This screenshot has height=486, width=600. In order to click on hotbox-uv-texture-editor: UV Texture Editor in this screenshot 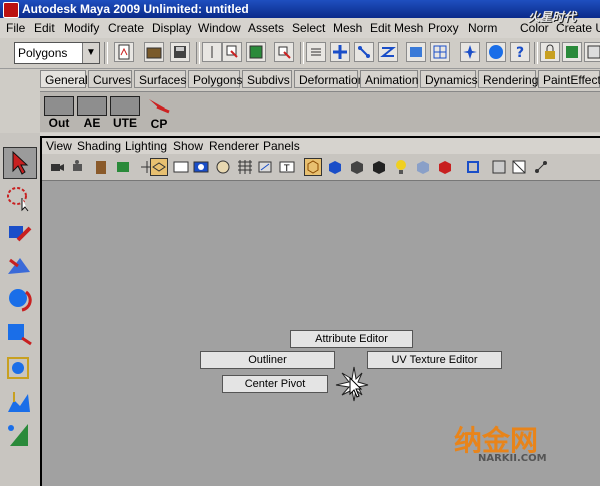, I will do `click(434, 360)`.